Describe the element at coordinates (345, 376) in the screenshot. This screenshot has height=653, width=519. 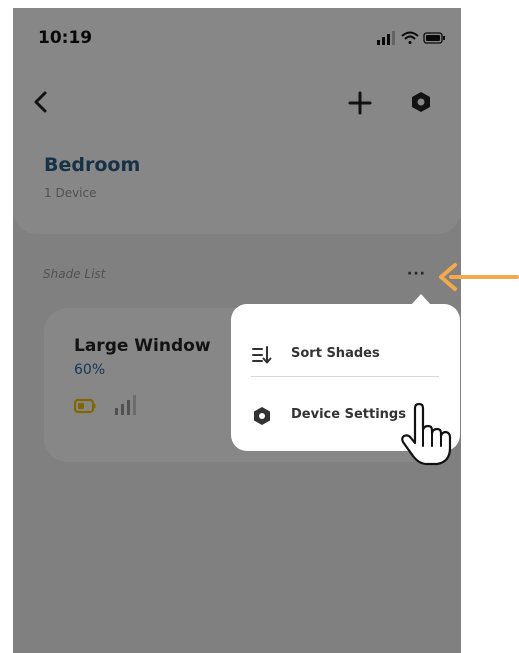
I see `menu-divider` at that location.